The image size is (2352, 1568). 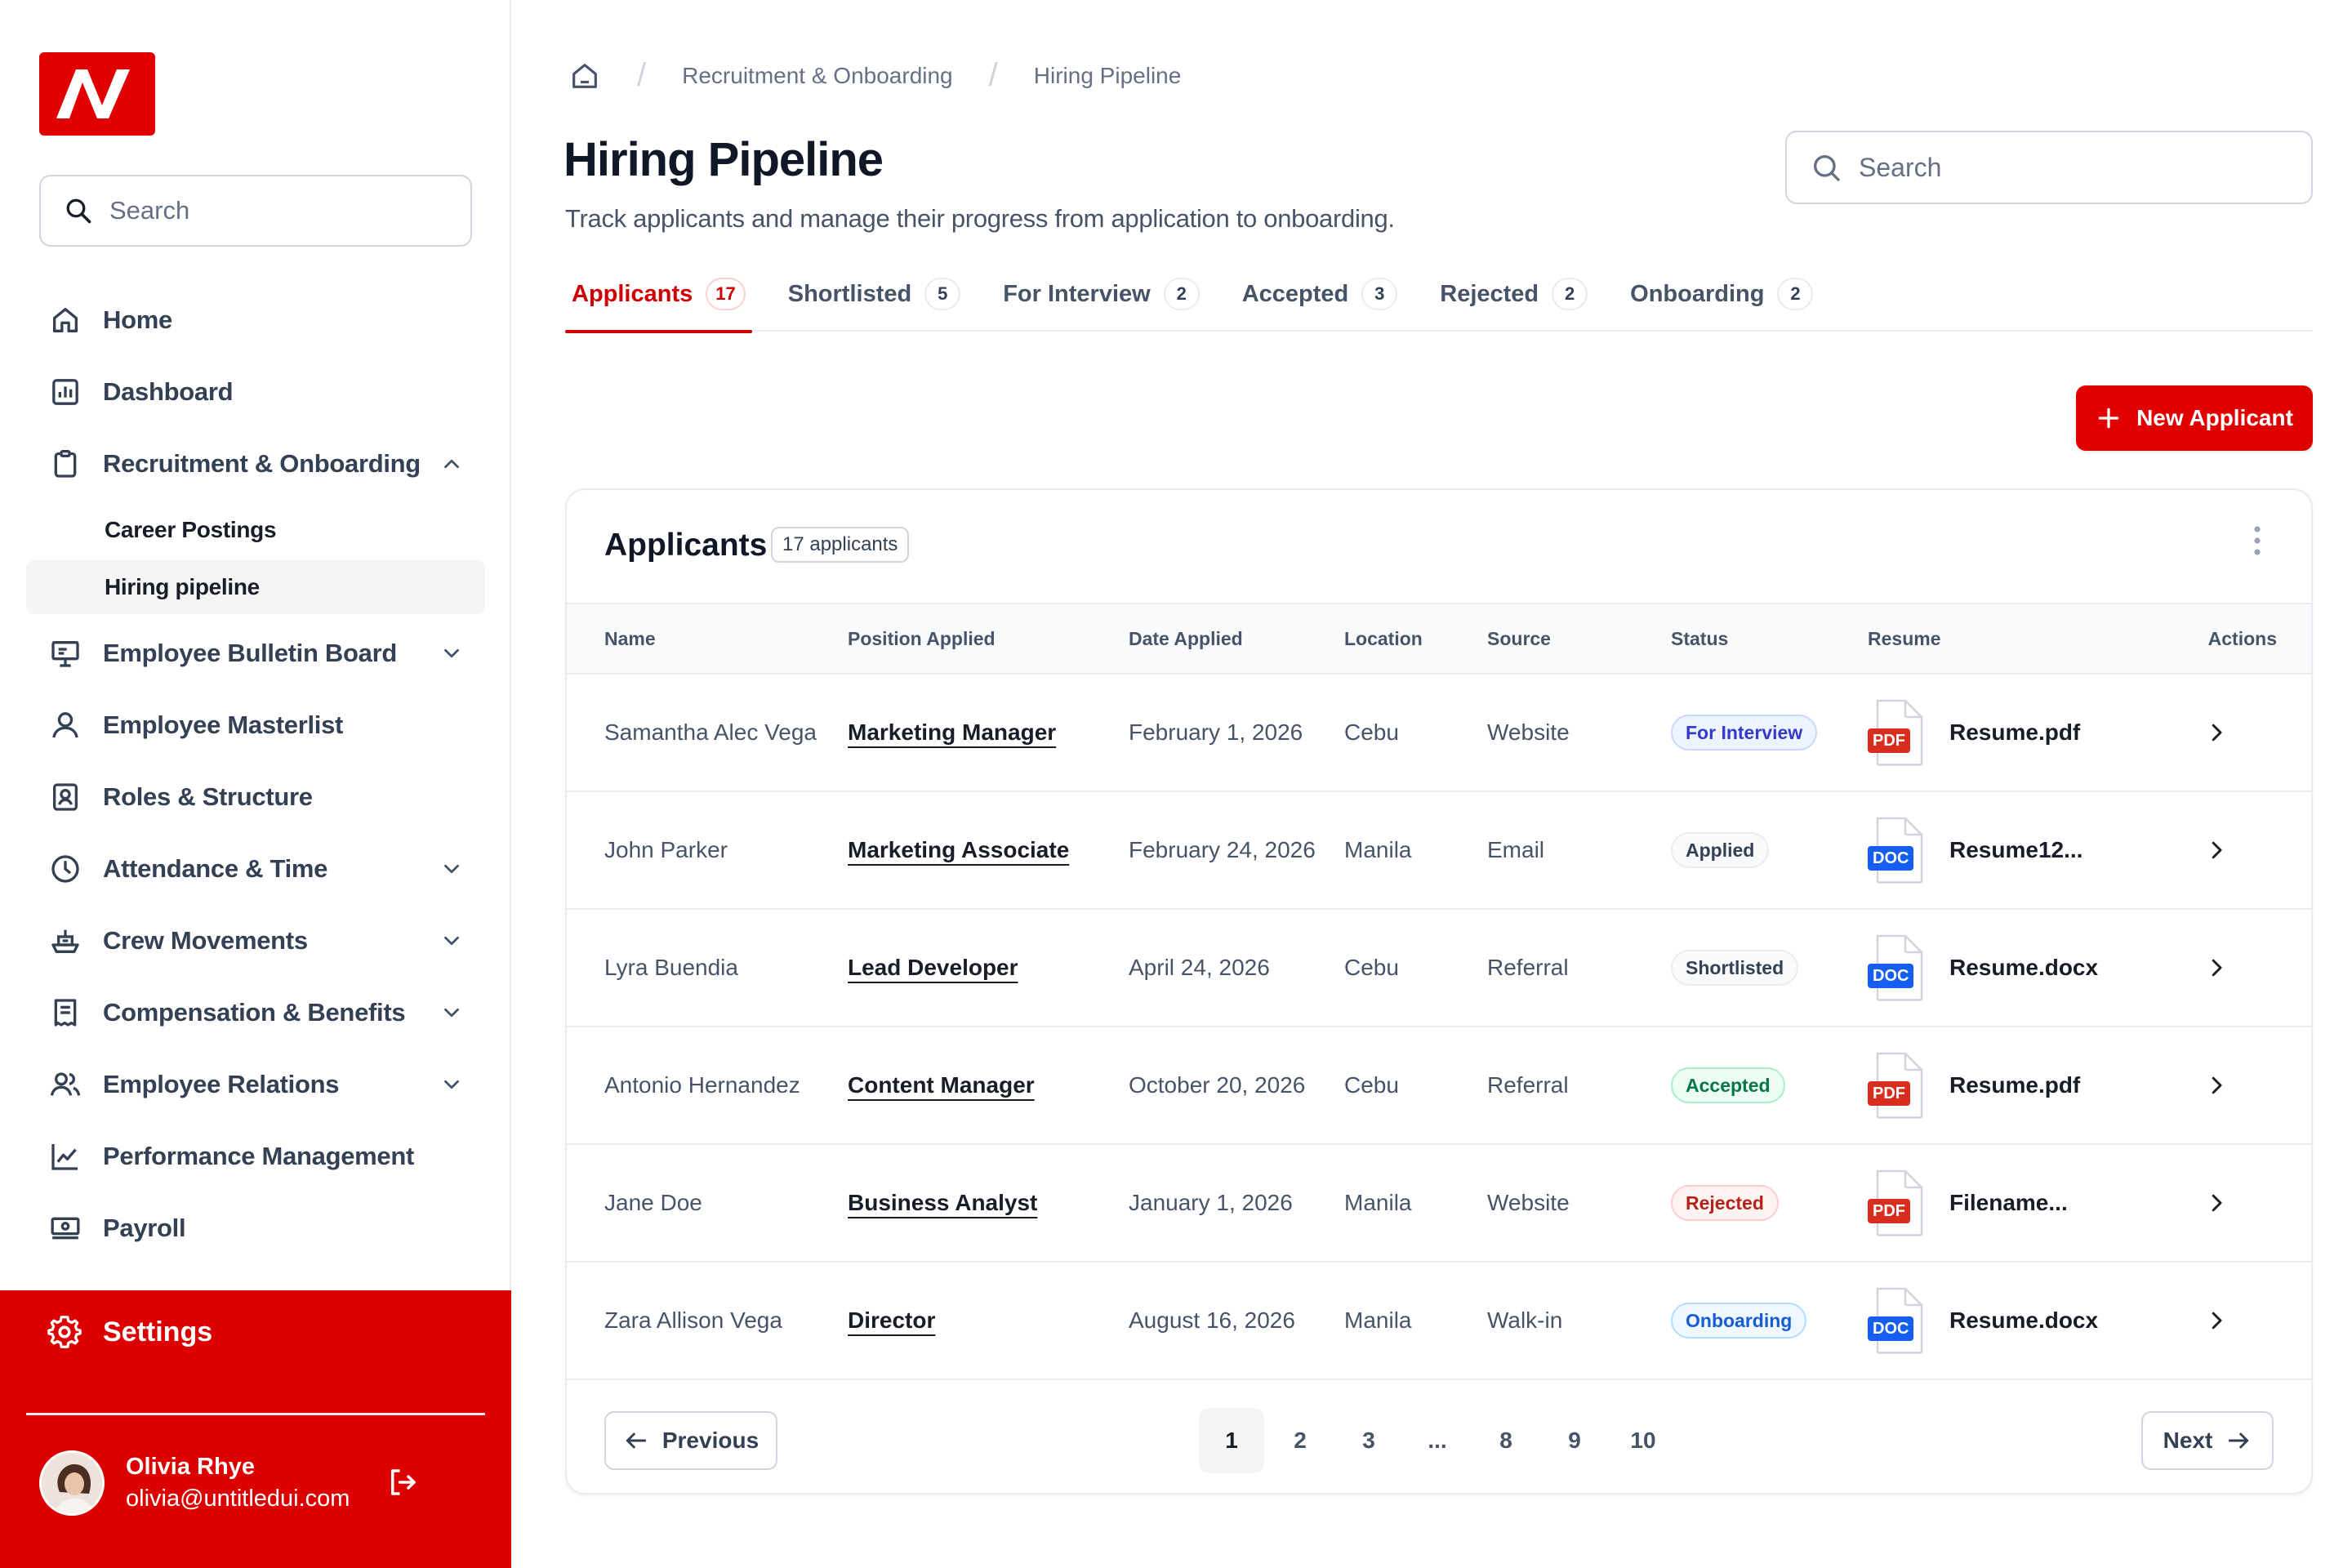 What do you see at coordinates (1579, 639) in the screenshot?
I see `column-header-source: Source` at bounding box center [1579, 639].